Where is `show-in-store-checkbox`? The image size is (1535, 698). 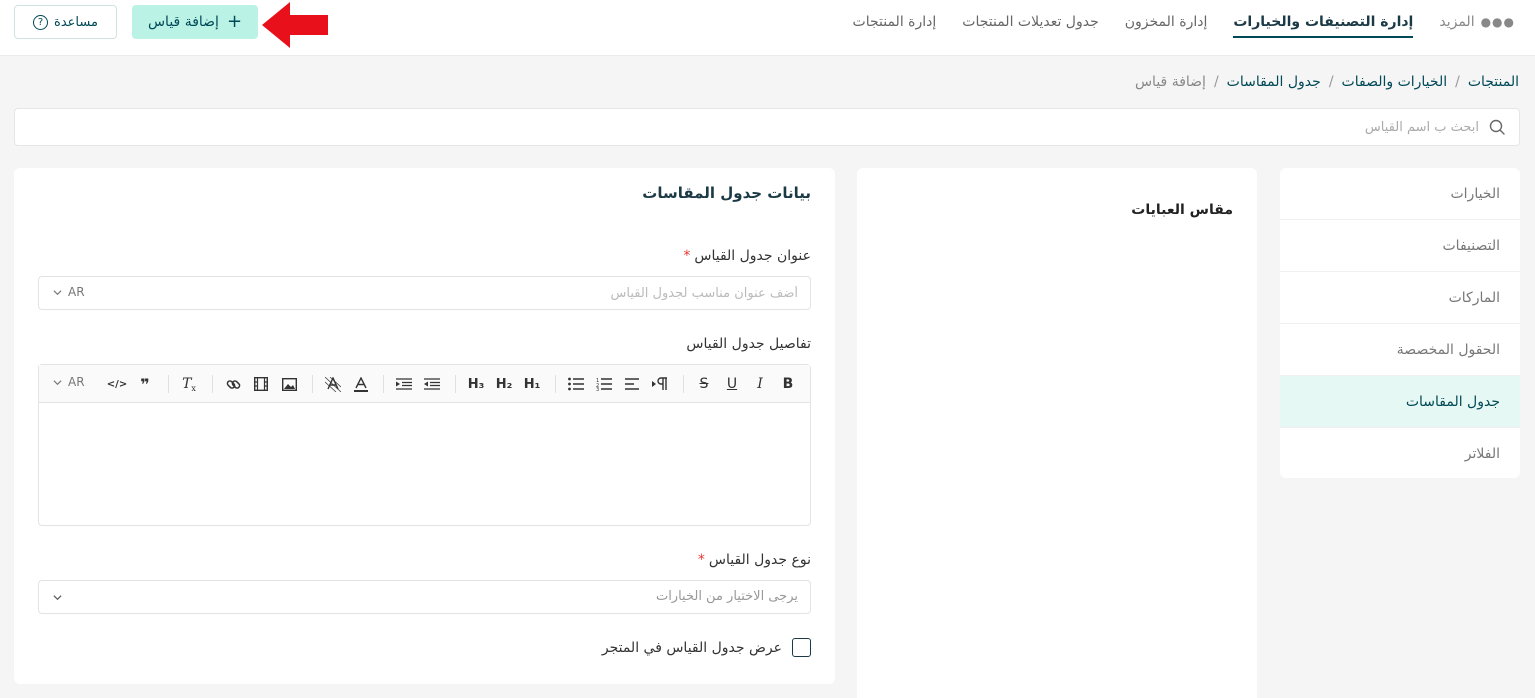
show-in-store-checkbox is located at coordinates (801, 647).